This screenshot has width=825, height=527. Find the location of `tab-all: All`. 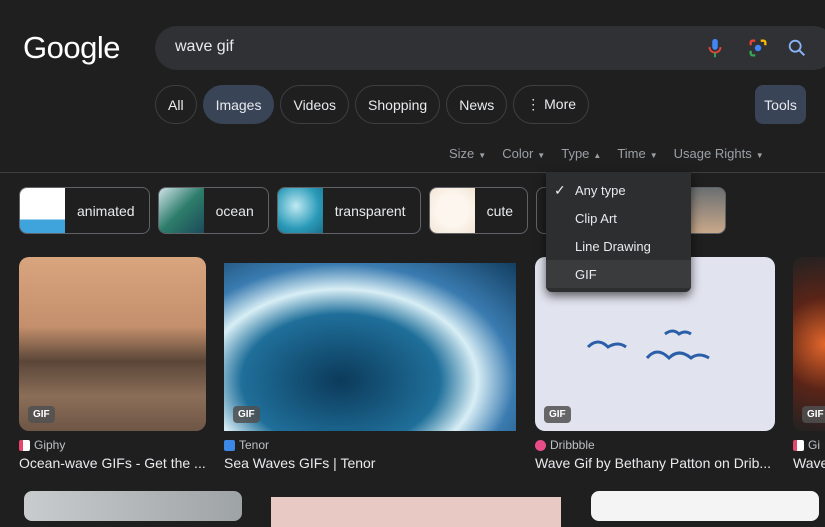

tab-all: All is located at coordinates (176, 104).